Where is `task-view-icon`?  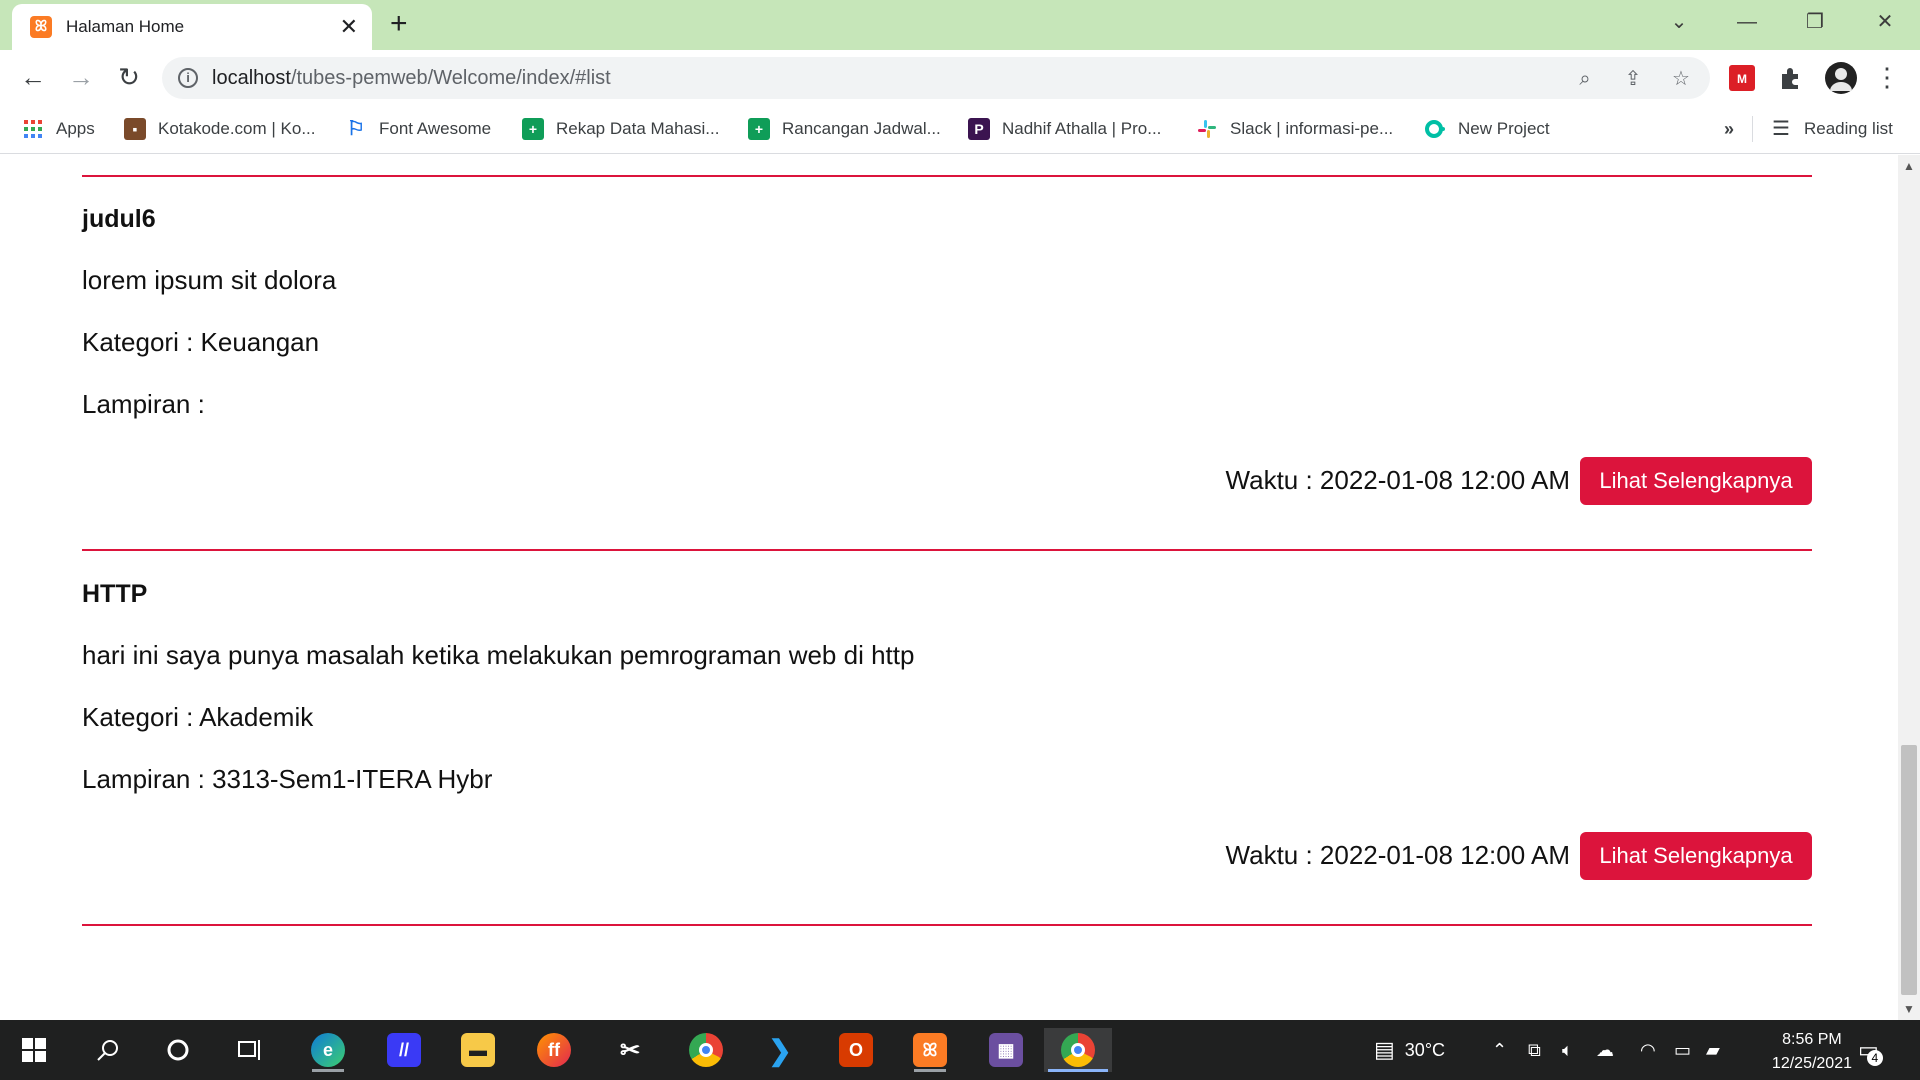 task-view-icon is located at coordinates (251, 1050).